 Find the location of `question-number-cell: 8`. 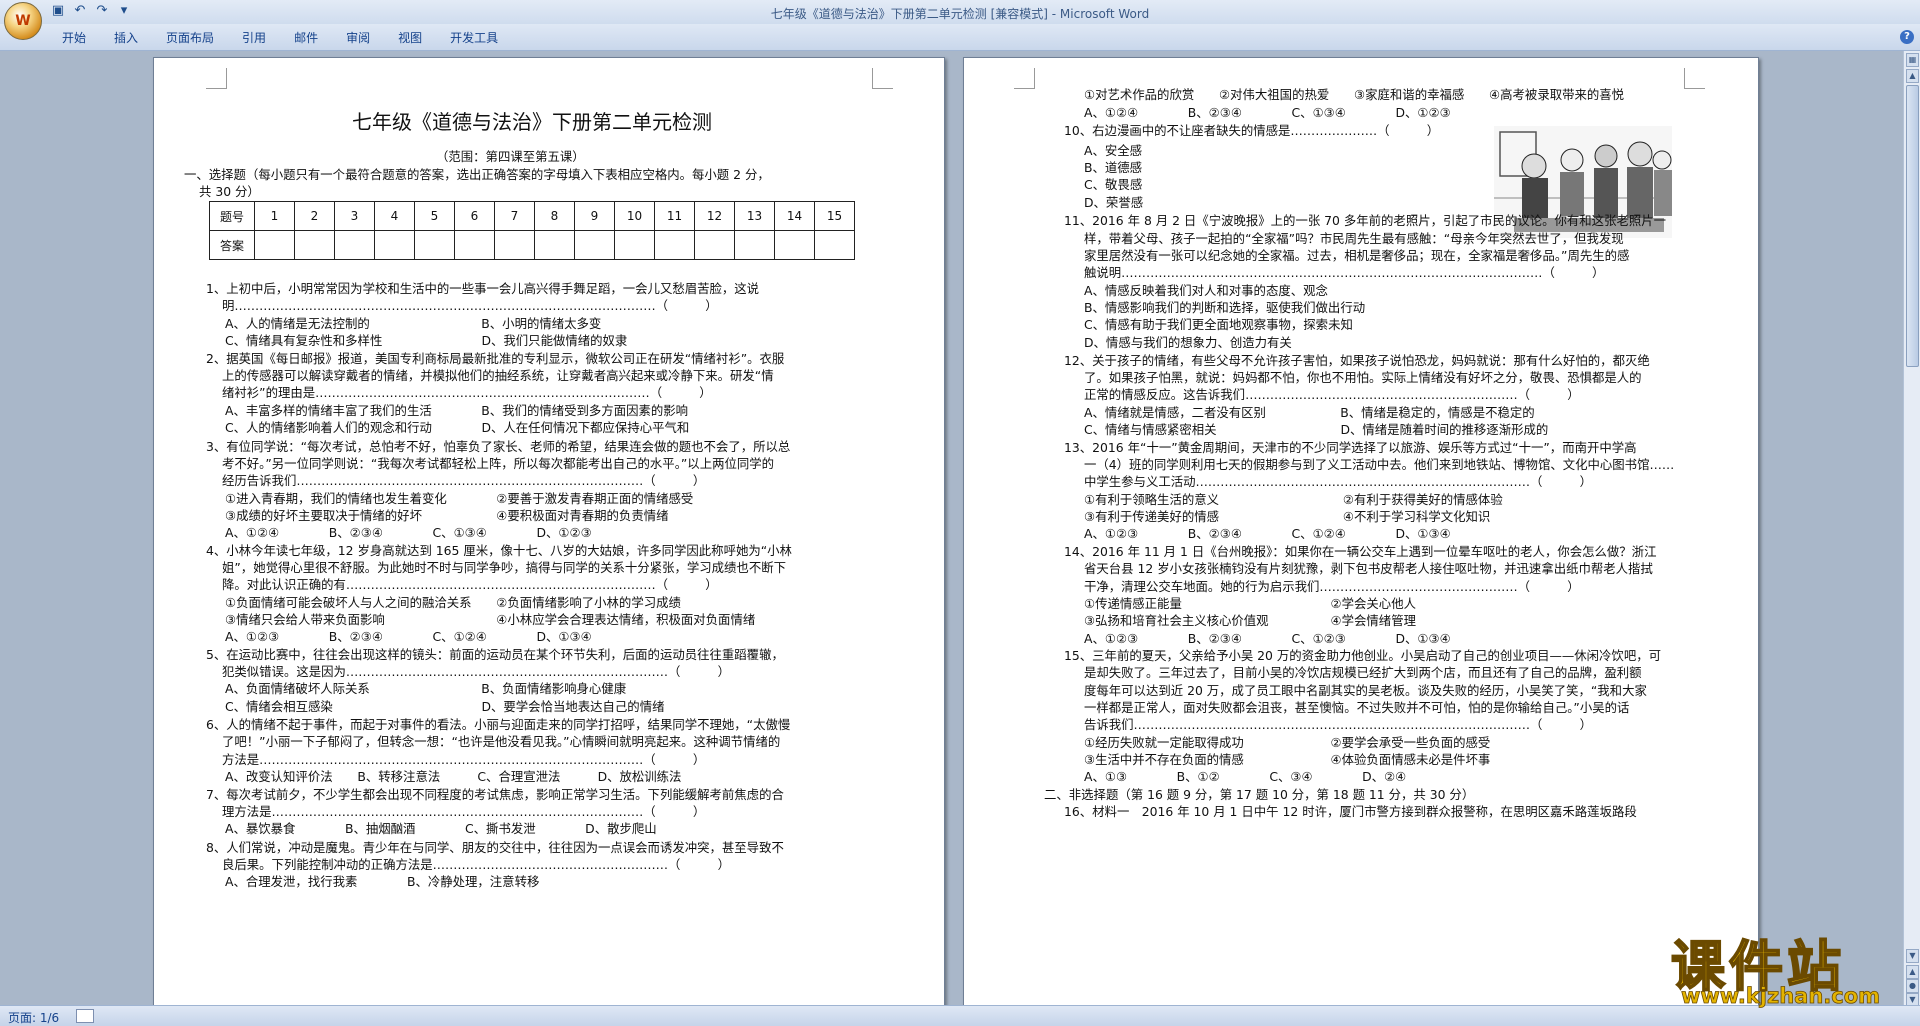

question-number-cell: 8 is located at coordinates (554, 216).